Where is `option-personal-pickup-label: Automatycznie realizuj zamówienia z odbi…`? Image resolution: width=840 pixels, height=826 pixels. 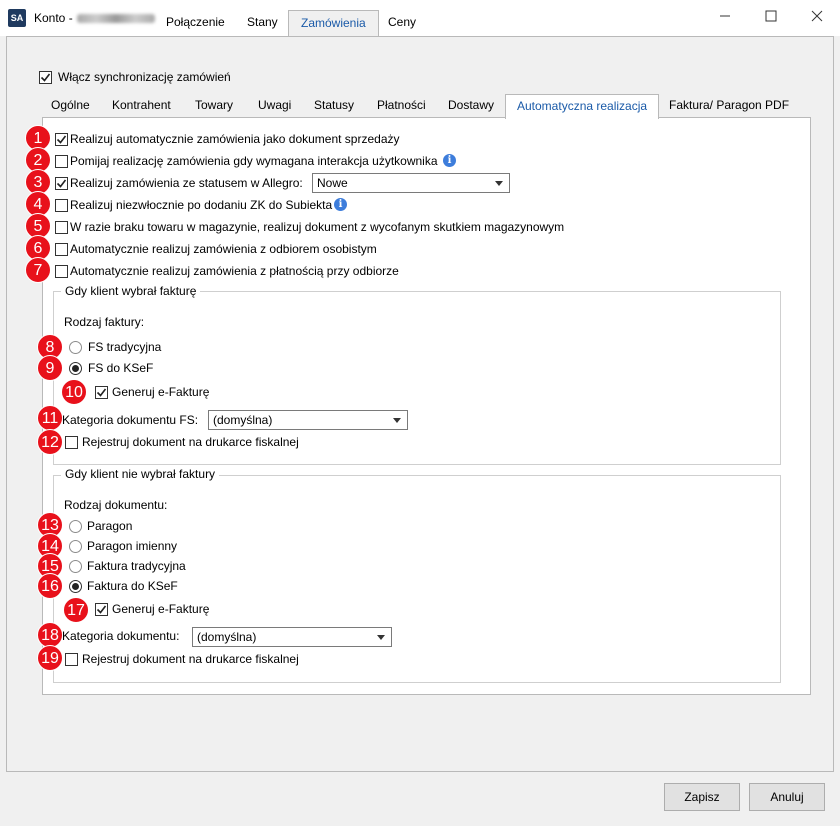 option-personal-pickup-label: Automatycznie realizuj zamówienia z odbi… is located at coordinates (223, 249).